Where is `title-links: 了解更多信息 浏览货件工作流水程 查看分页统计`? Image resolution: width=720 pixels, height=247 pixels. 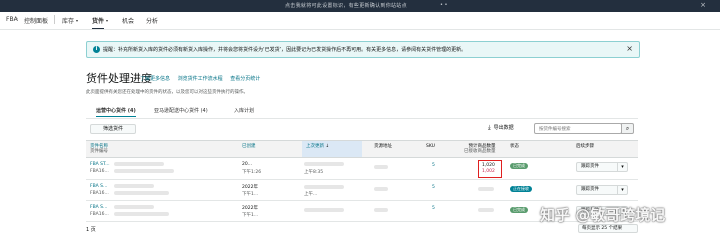 title-links: 了解更多信息 浏览货件工作流水程 查看分页统计 is located at coordinates (203, 78).